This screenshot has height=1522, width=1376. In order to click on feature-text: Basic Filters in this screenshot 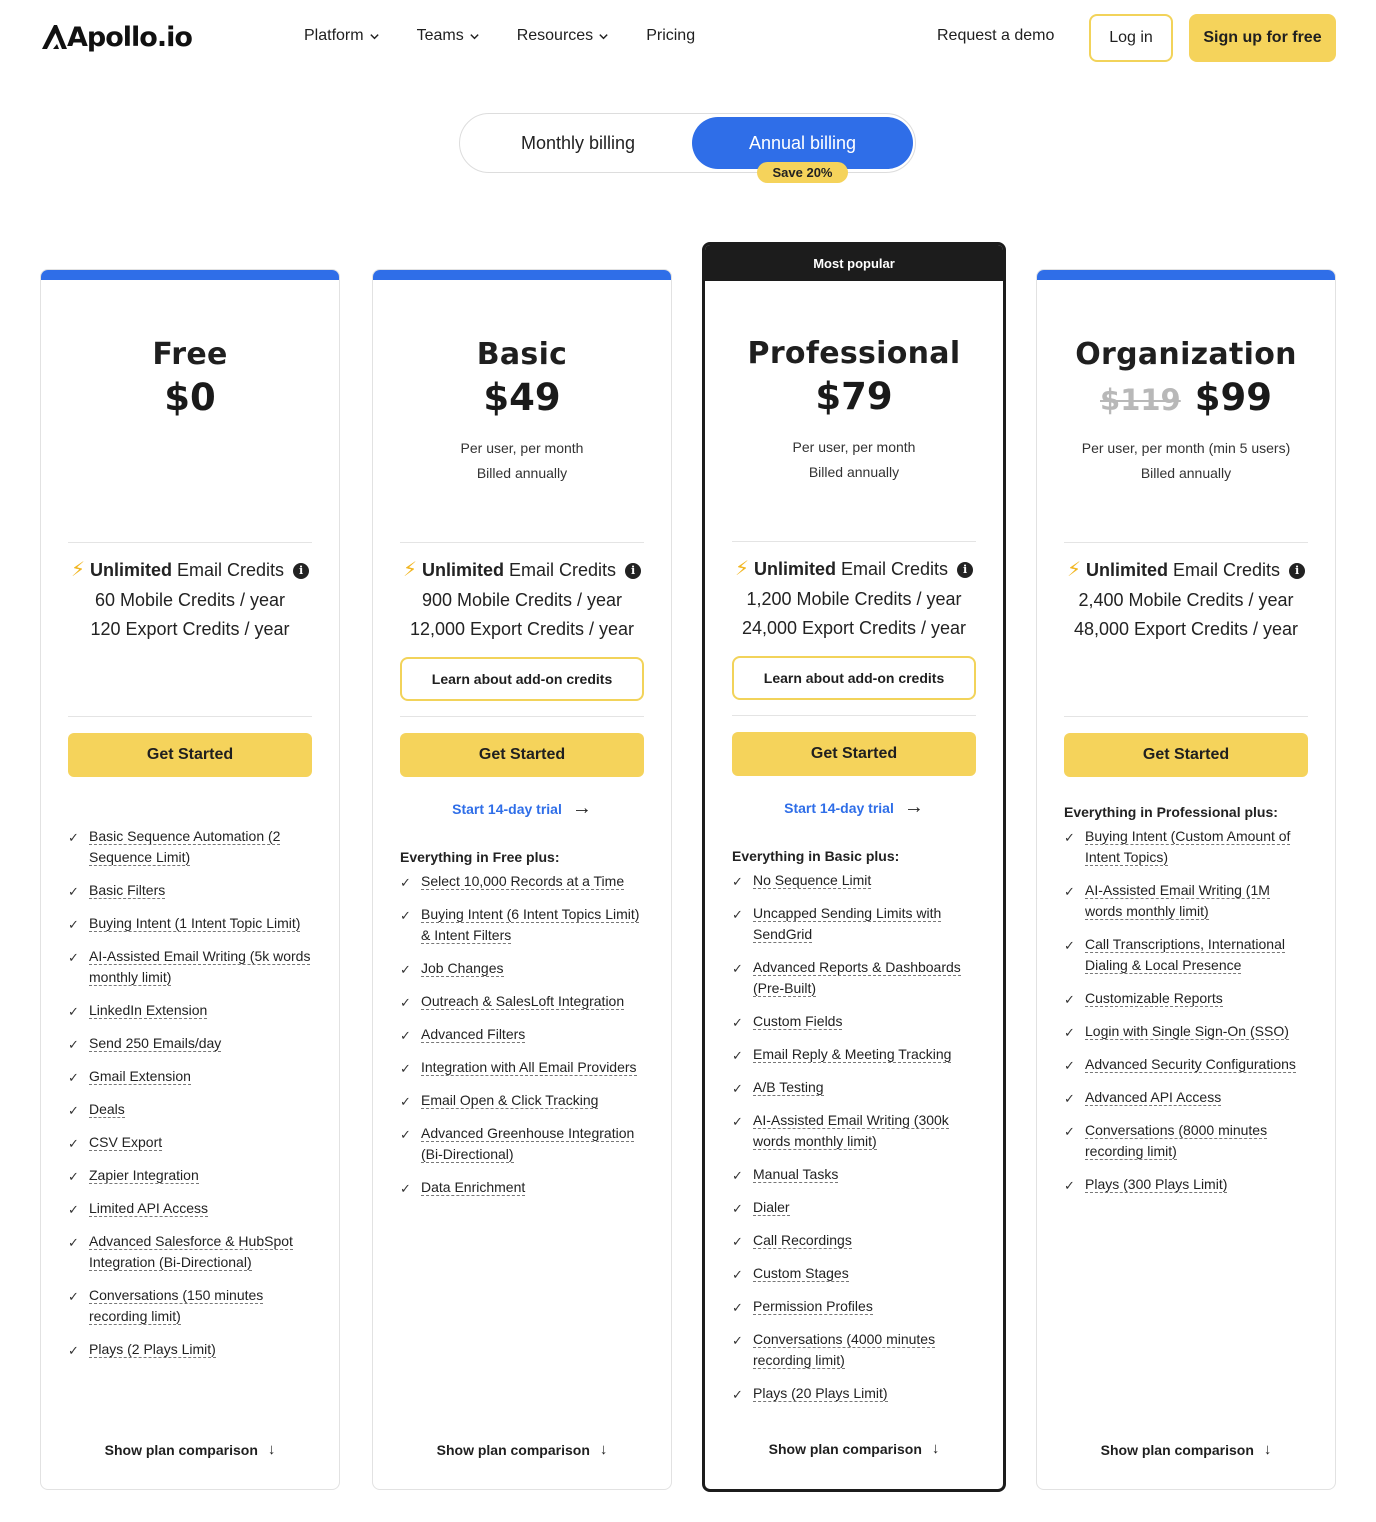, I will do `click(127, 890)`.